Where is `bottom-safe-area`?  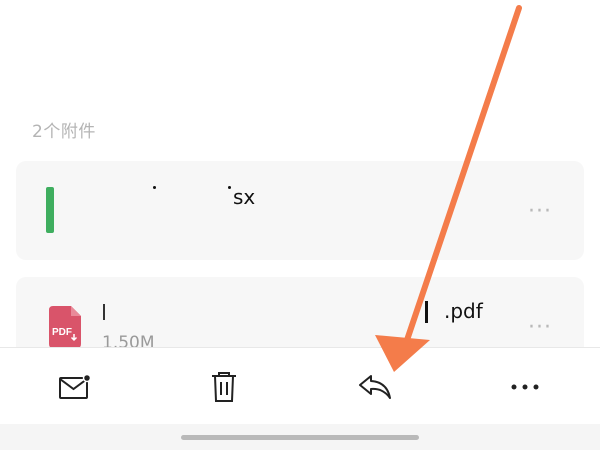
bottom-safe-area is located at coordinates (300, 437).